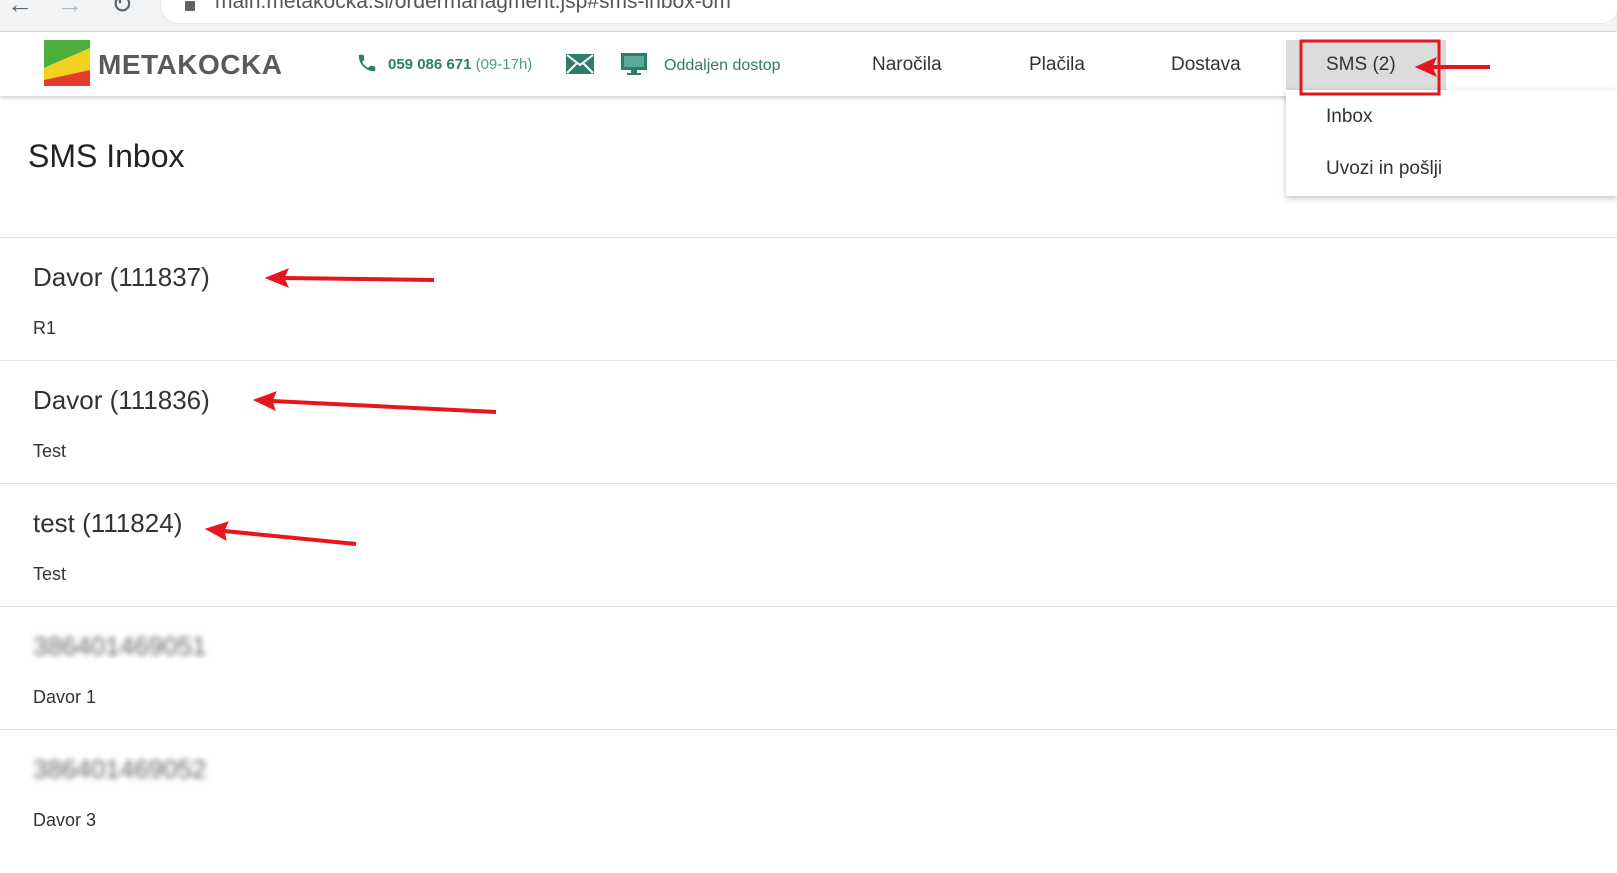 The image size is (1617, 873). Describe the element at coordinates (907, 65) in the screenshot. I see `nav-narocila: Naročila` at that location.